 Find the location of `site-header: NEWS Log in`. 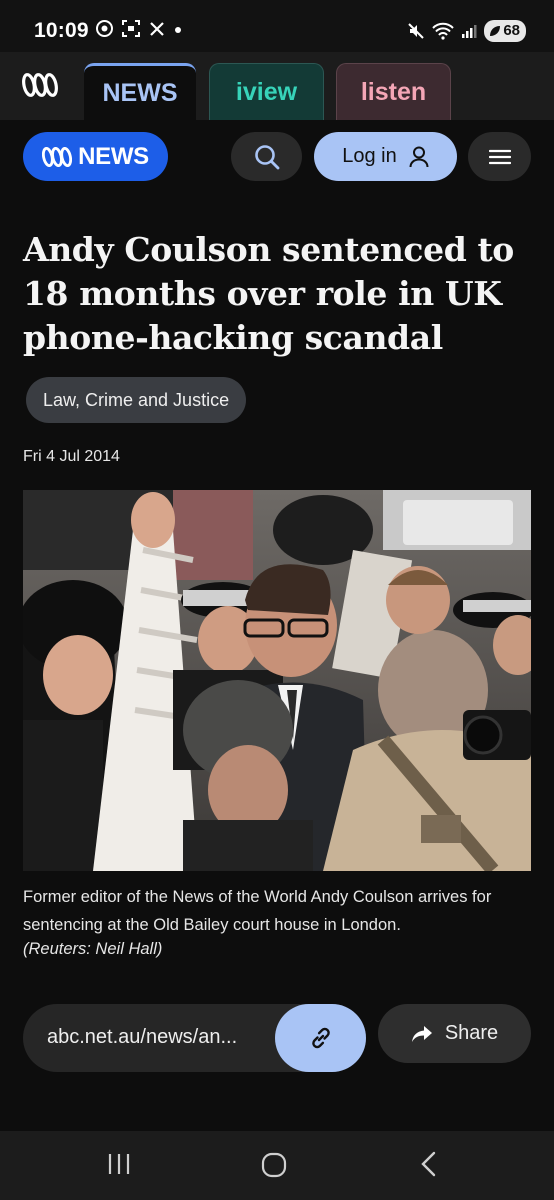

site-header: NEWS Log in is located at coordinates (277, 158).